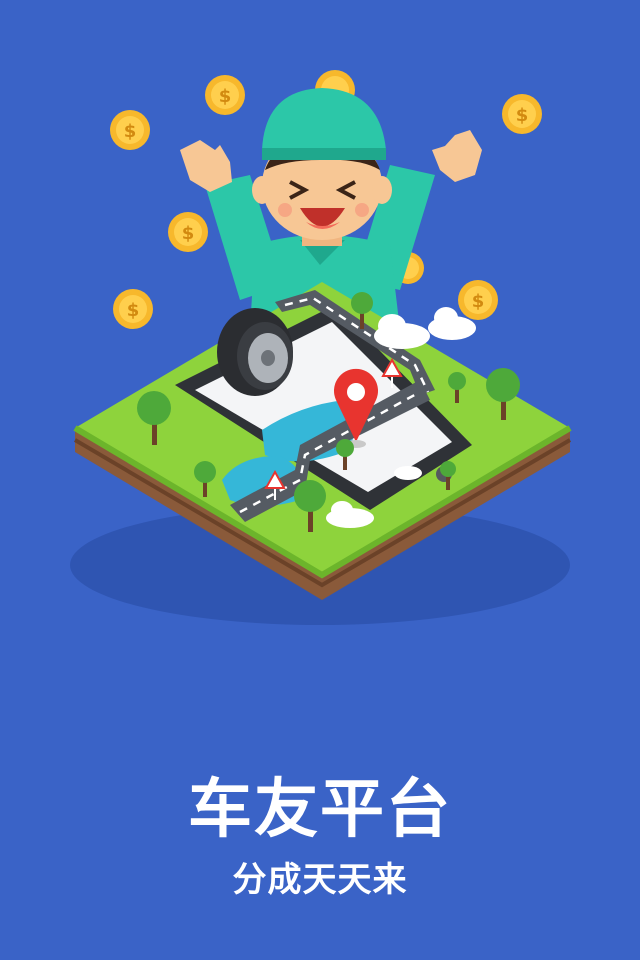 This screenshot has width=640, height=960. Describe the element at coordinates (320, 810) in the screenshot. I see `splash-title: 车友平台` at that location.